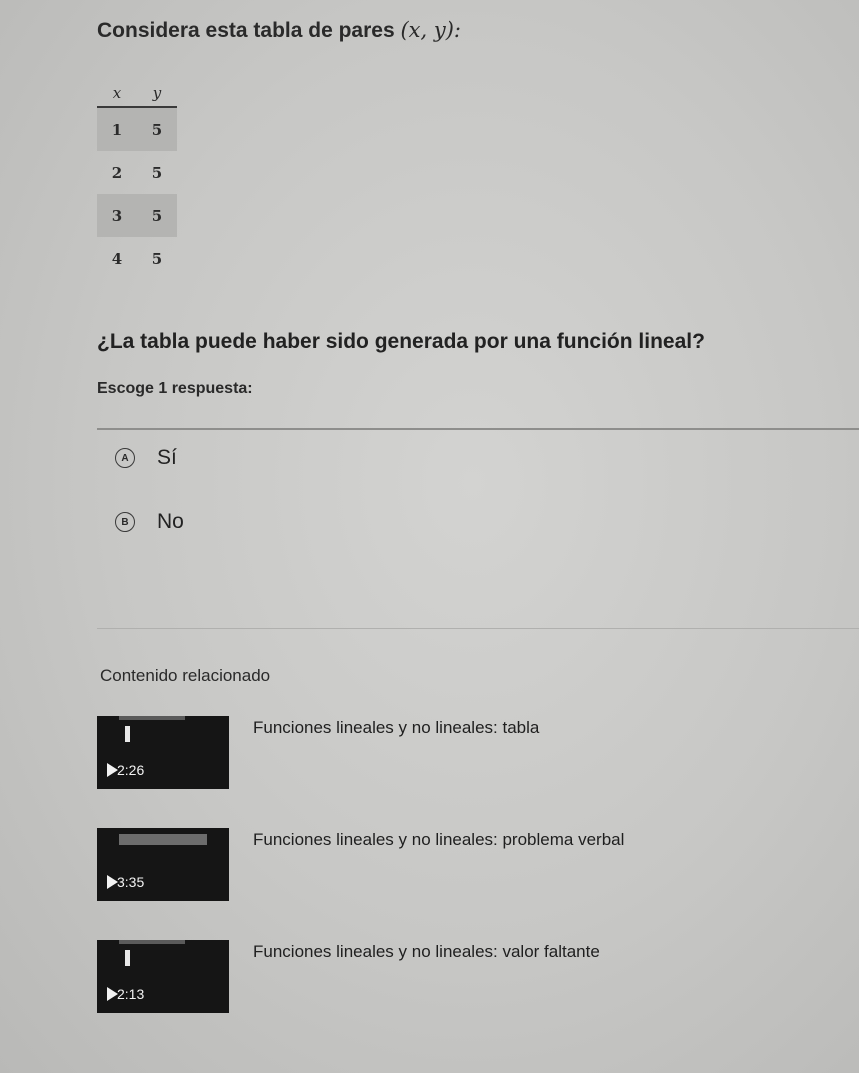 This screenshot has width=859, height=1073. I want to click on choices-divider-top, so click(478, 429).